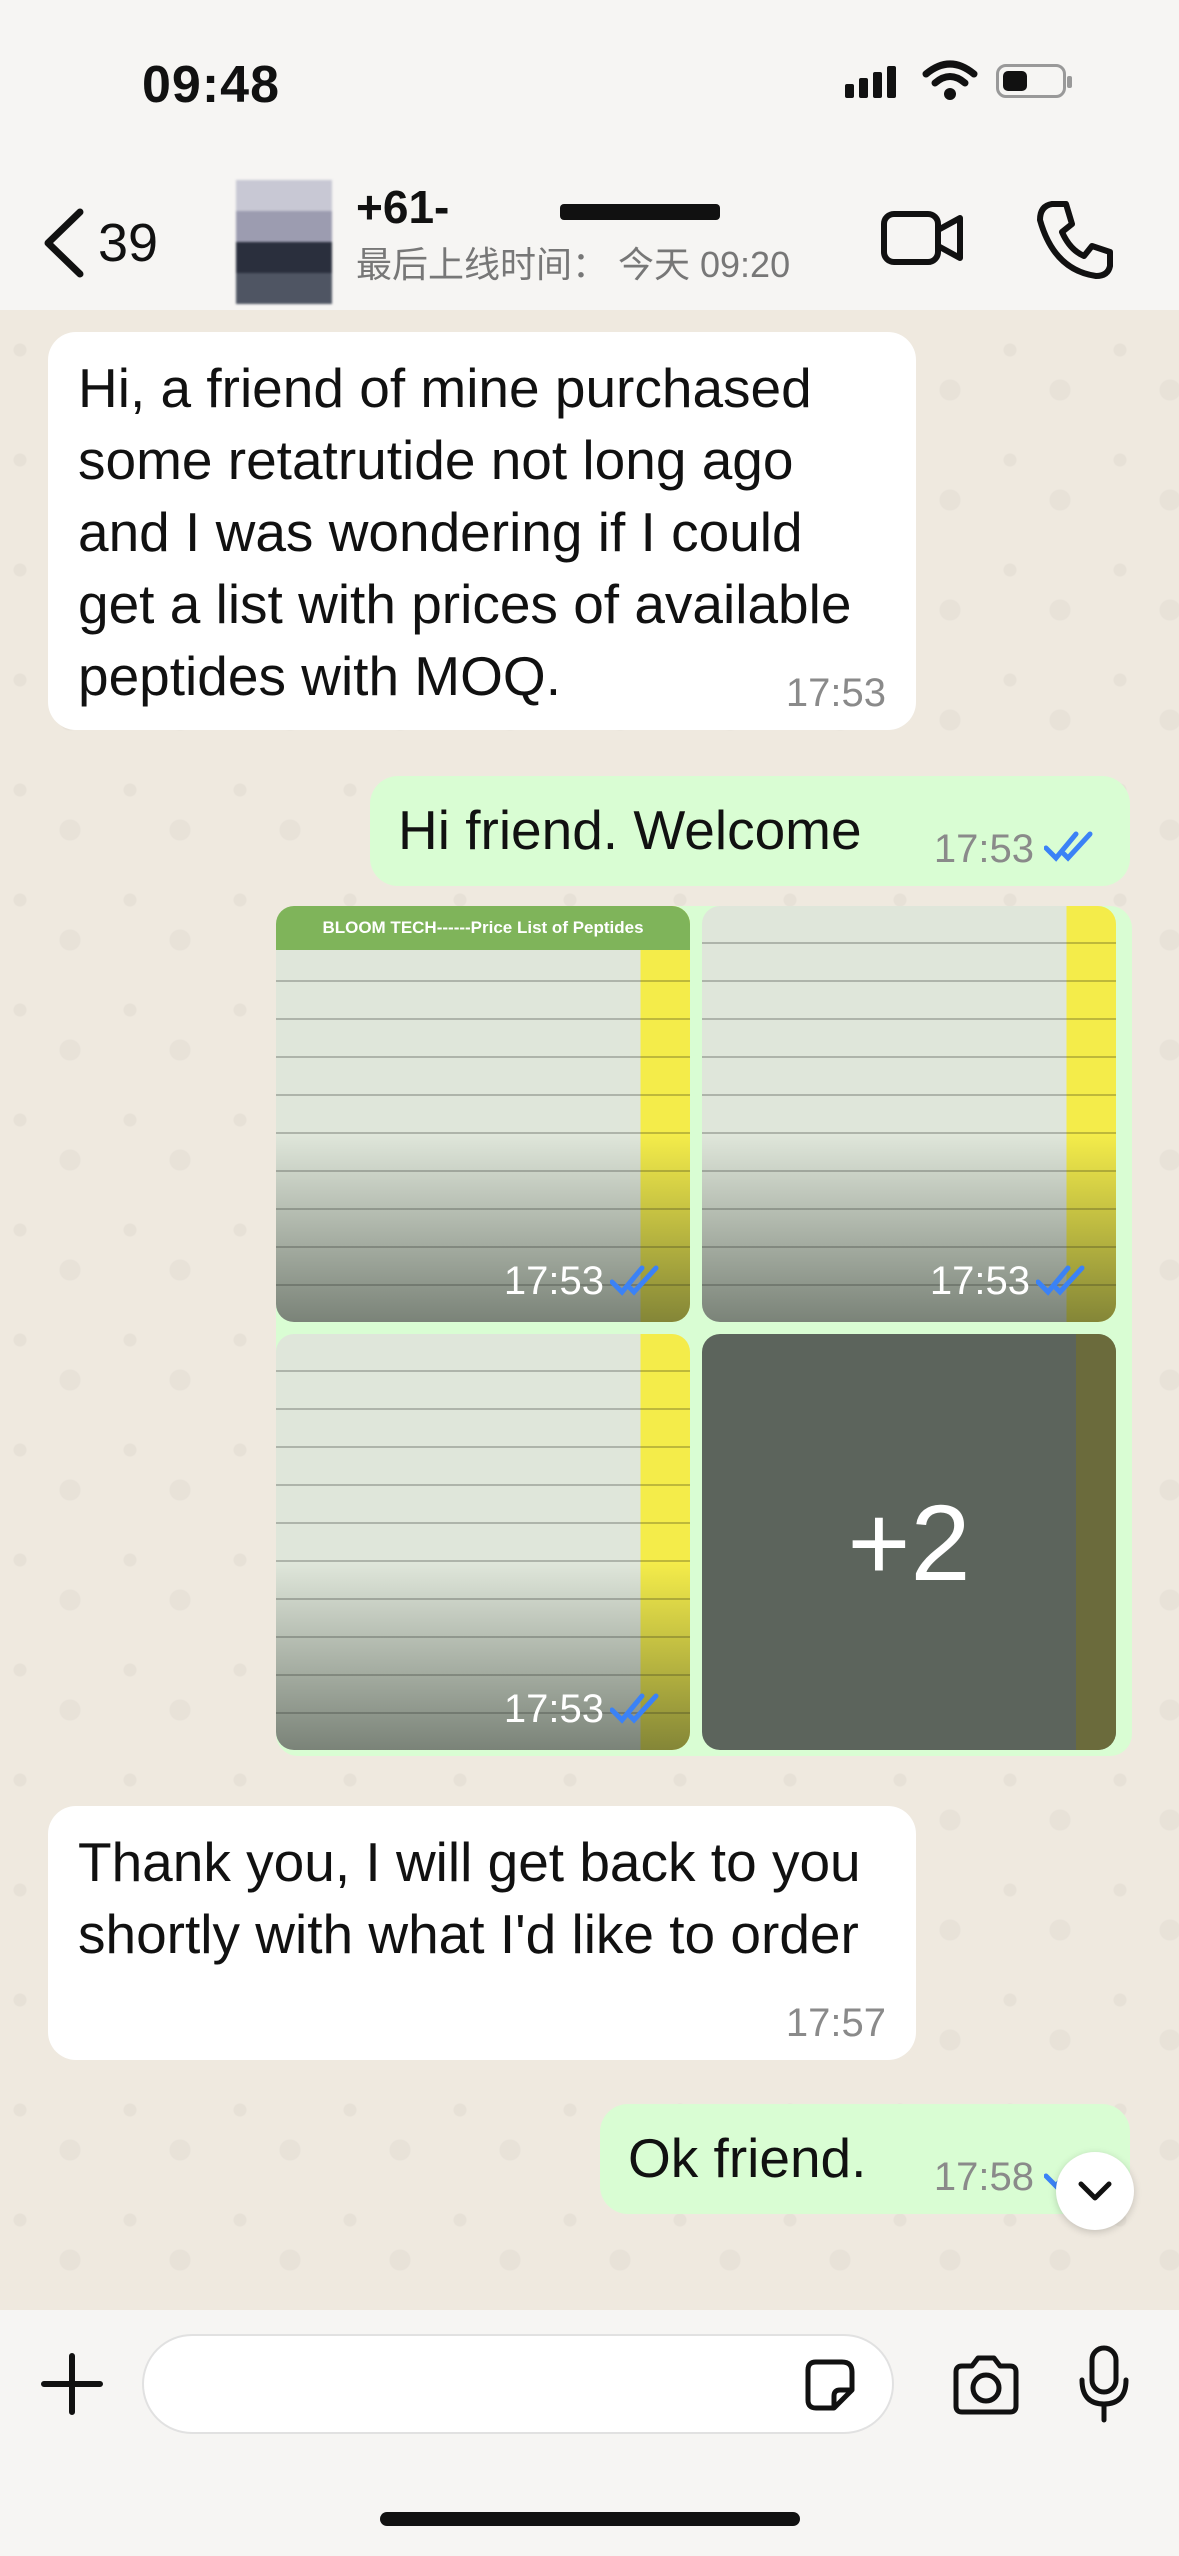 This screenshot has width=1179, height=2556. I want to click on unread-count: 39, so click(128, 243).